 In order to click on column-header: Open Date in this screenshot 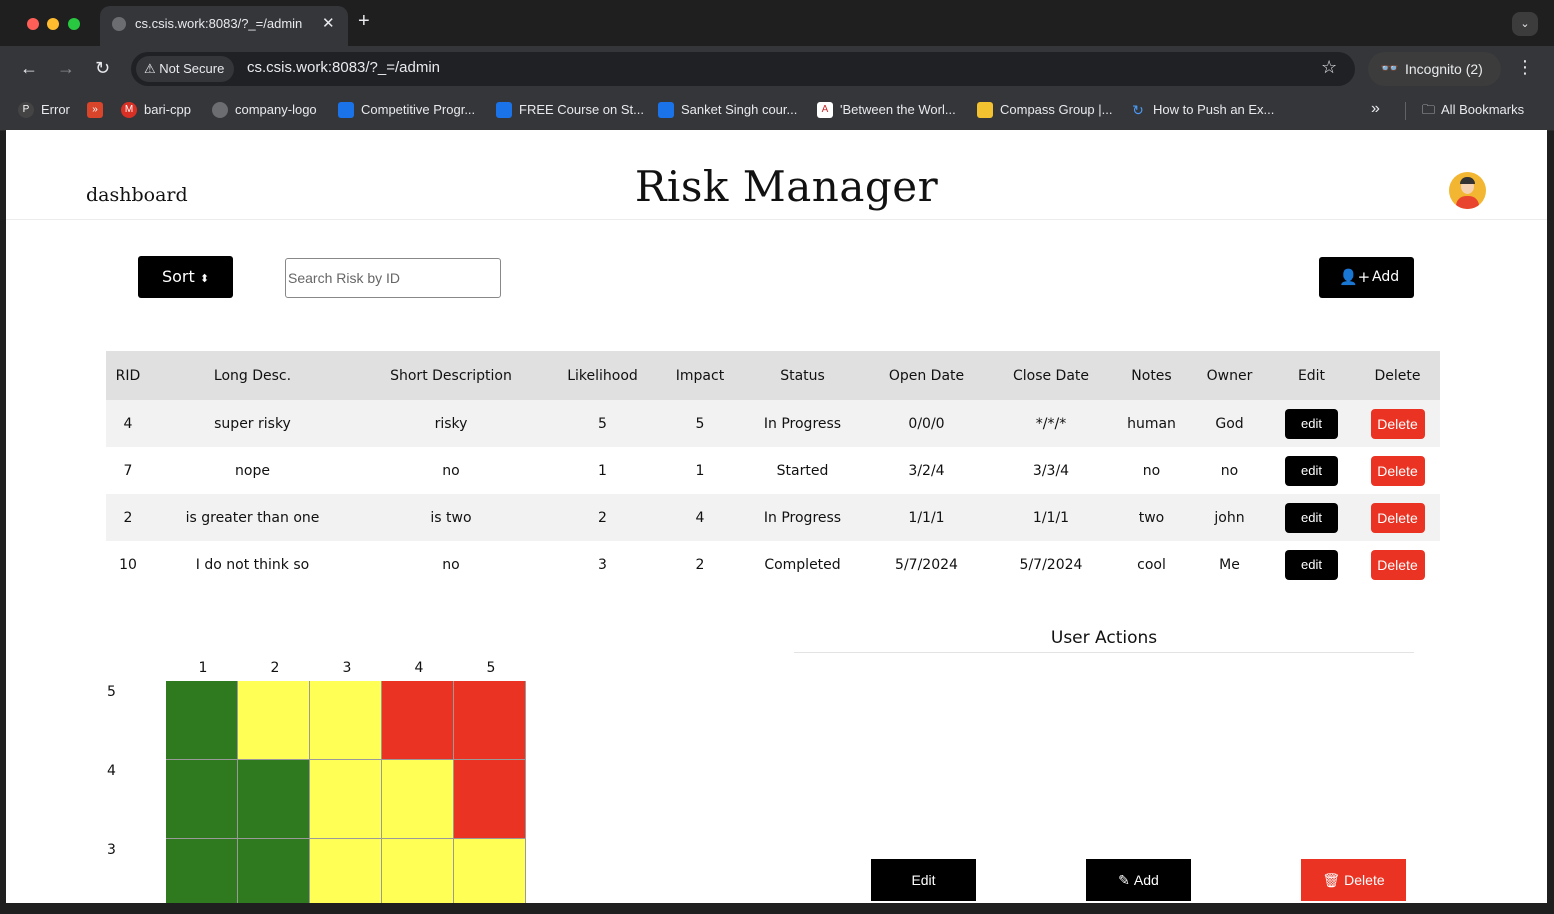, I will do `click(926, 375)`.